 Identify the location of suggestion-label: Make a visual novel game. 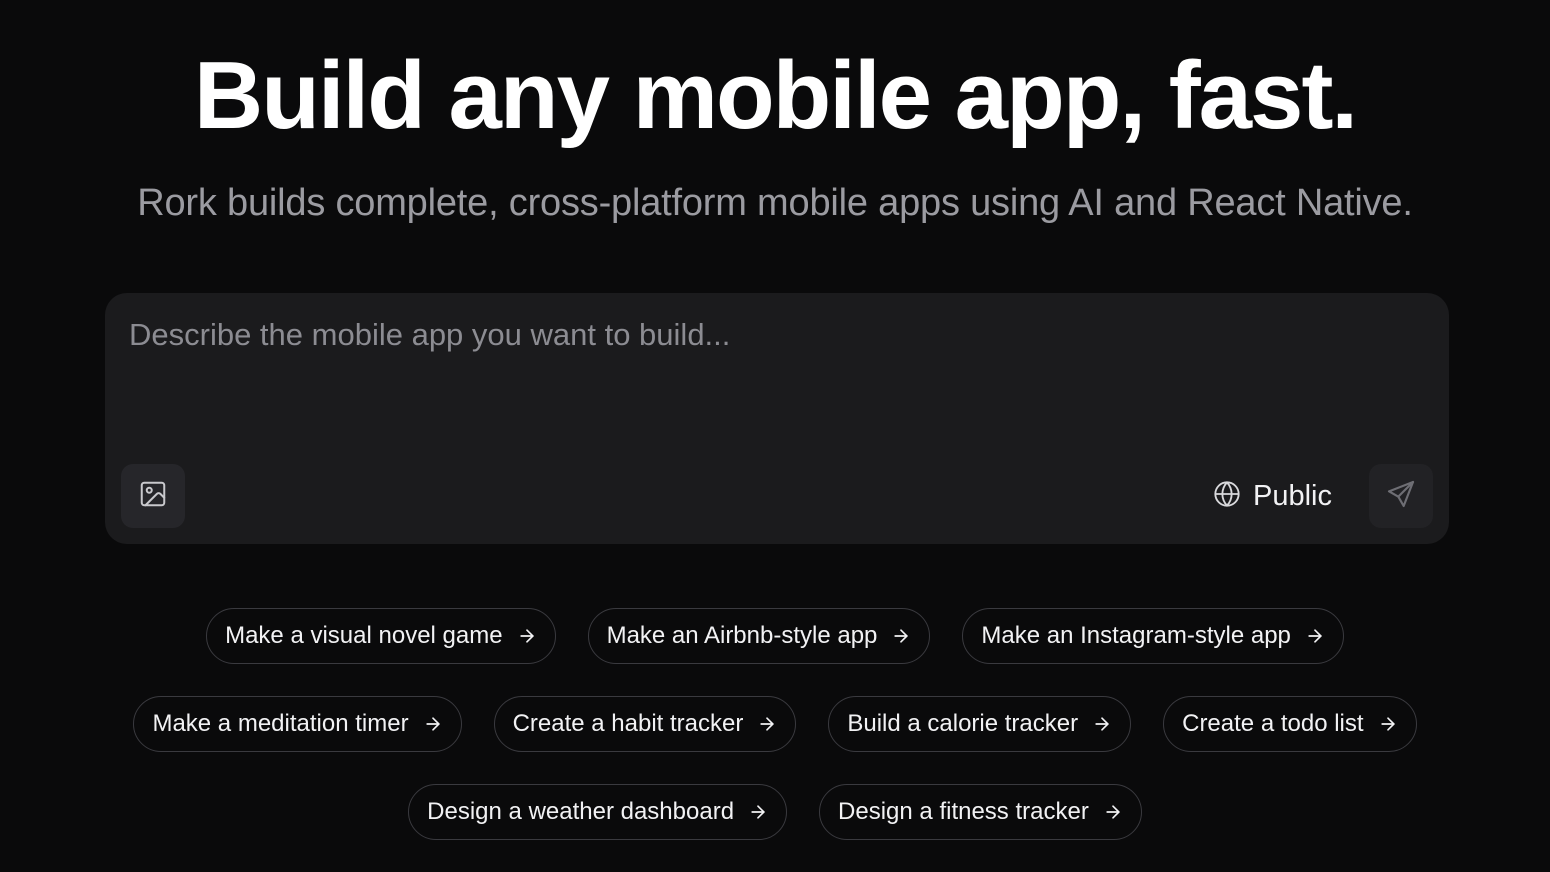
(364, 635).